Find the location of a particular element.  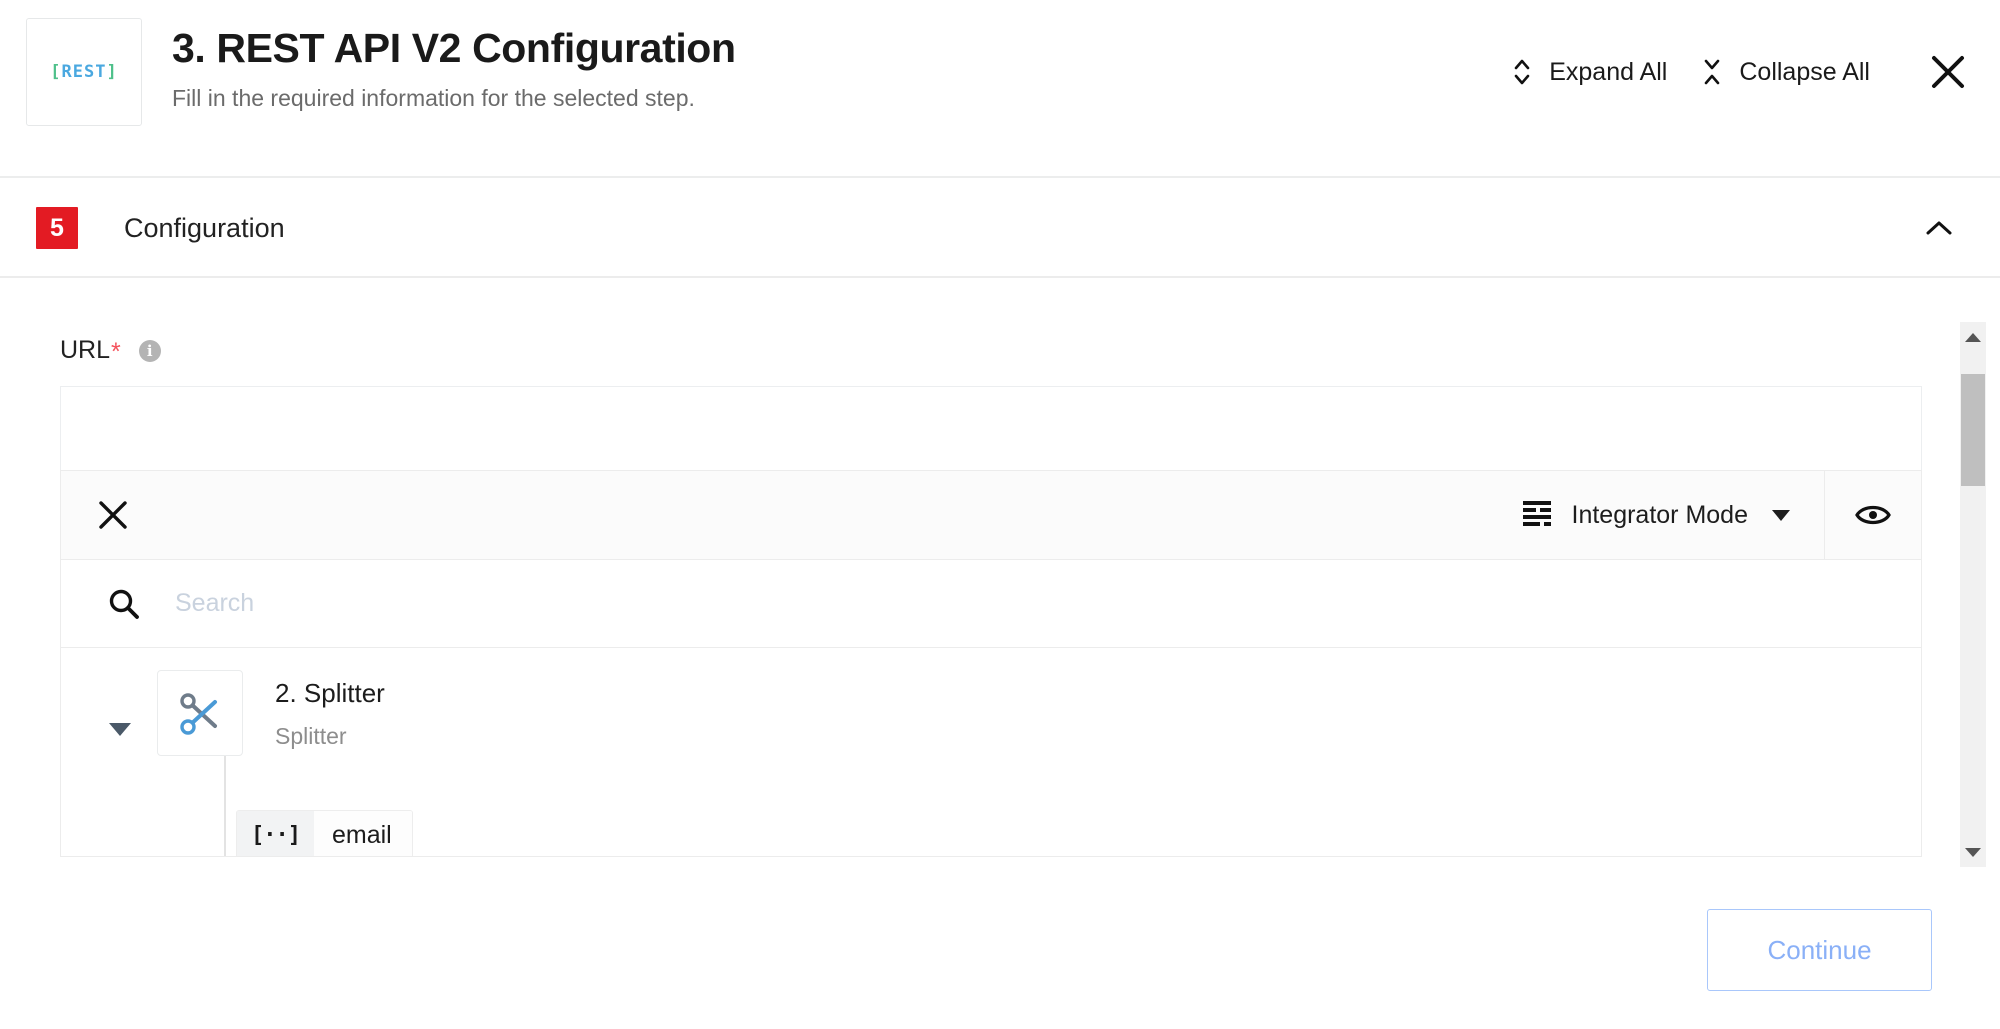

scrollbar-thumb is located at coordinates (1973, 430).